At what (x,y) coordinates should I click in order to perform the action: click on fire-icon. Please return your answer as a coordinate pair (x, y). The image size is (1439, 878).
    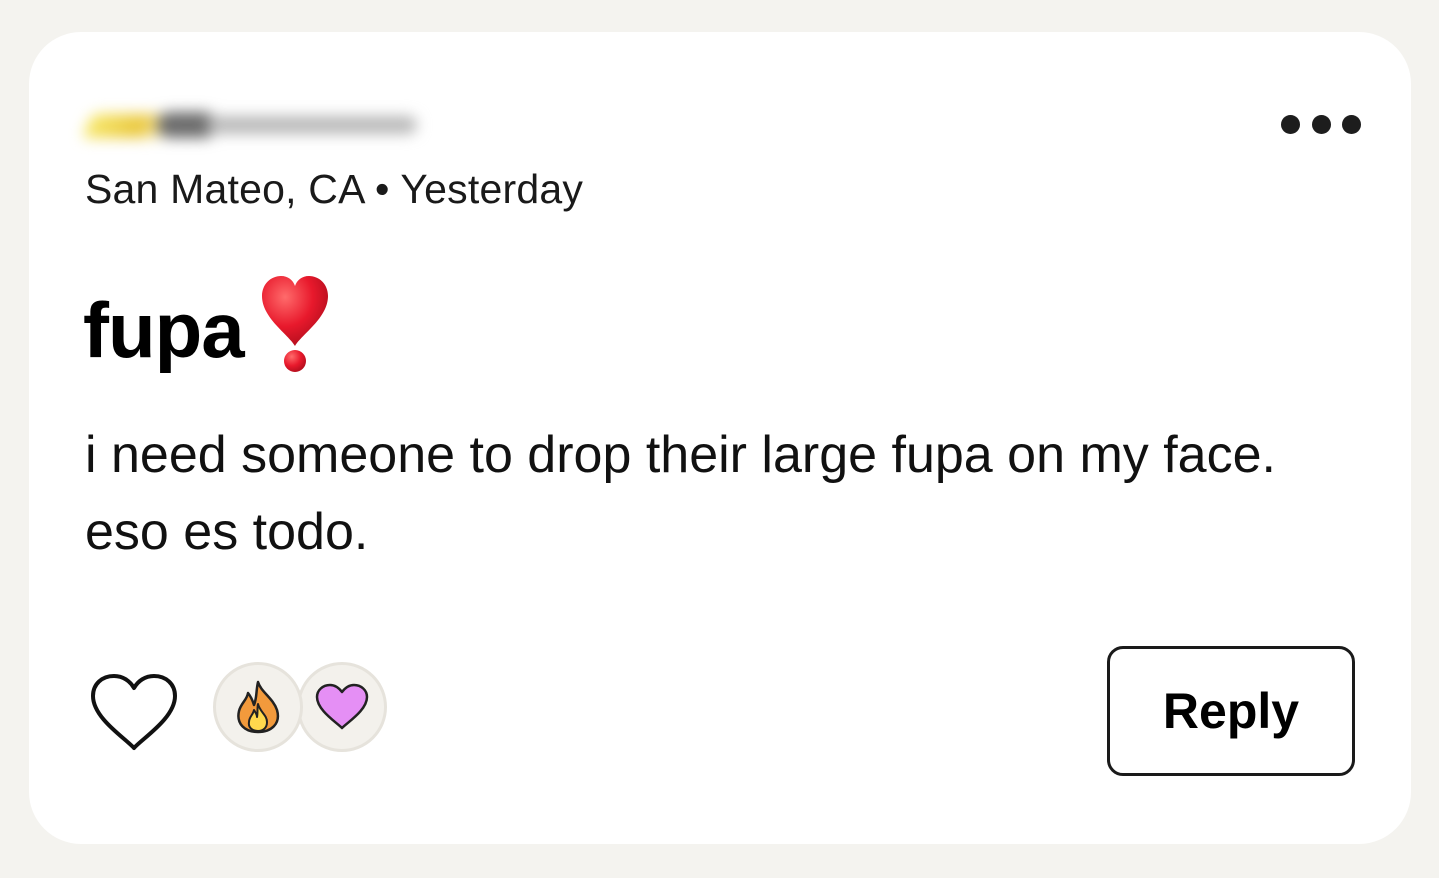
    Looking at the image, I should click on (258, 707).